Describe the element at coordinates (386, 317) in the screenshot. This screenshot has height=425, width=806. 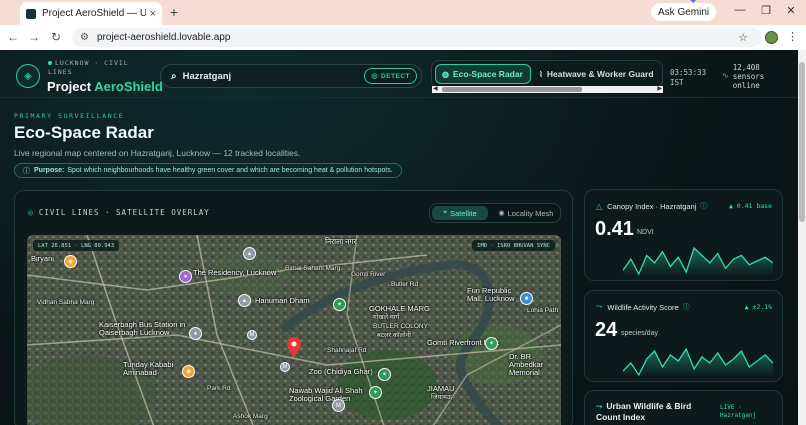
I see `map-label: गोखले मार्ग` at that location.